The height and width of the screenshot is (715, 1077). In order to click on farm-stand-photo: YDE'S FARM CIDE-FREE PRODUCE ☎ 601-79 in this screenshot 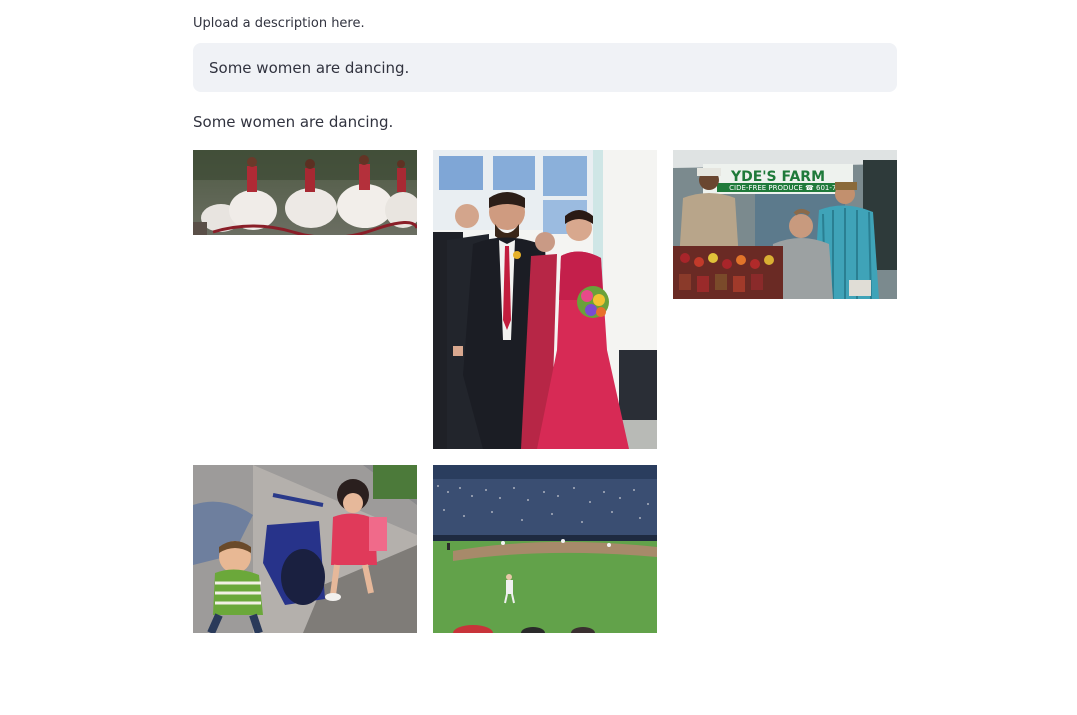, I will do `click(785, 224)`.